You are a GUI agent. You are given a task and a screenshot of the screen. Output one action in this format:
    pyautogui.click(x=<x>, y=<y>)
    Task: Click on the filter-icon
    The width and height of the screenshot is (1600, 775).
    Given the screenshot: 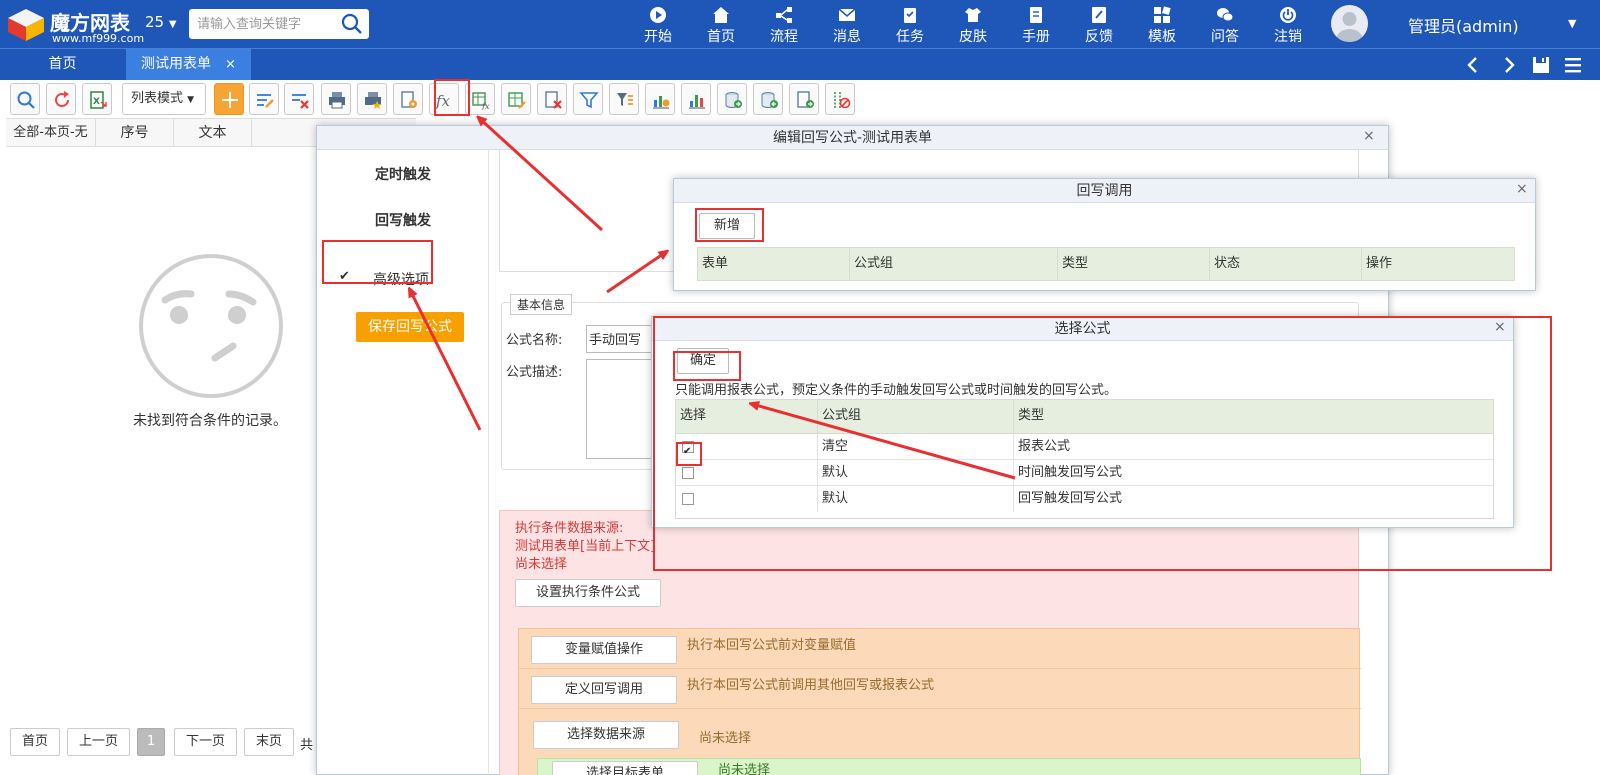 What is the action you would take?
    pyautogui.click(x=589, y=100)
    